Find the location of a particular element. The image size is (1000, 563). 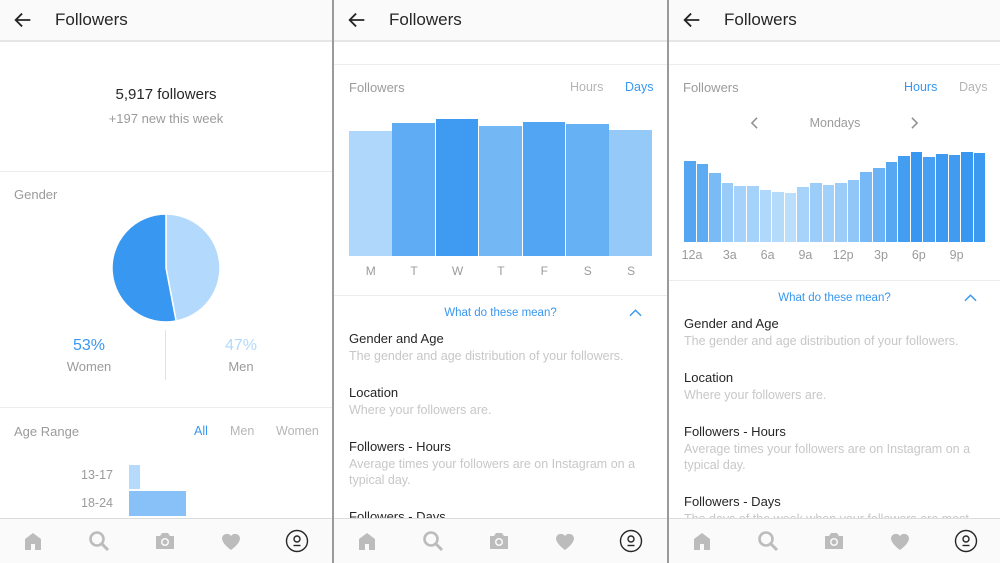

hour-tick-label: 6p is located at coordinates (918, 255).